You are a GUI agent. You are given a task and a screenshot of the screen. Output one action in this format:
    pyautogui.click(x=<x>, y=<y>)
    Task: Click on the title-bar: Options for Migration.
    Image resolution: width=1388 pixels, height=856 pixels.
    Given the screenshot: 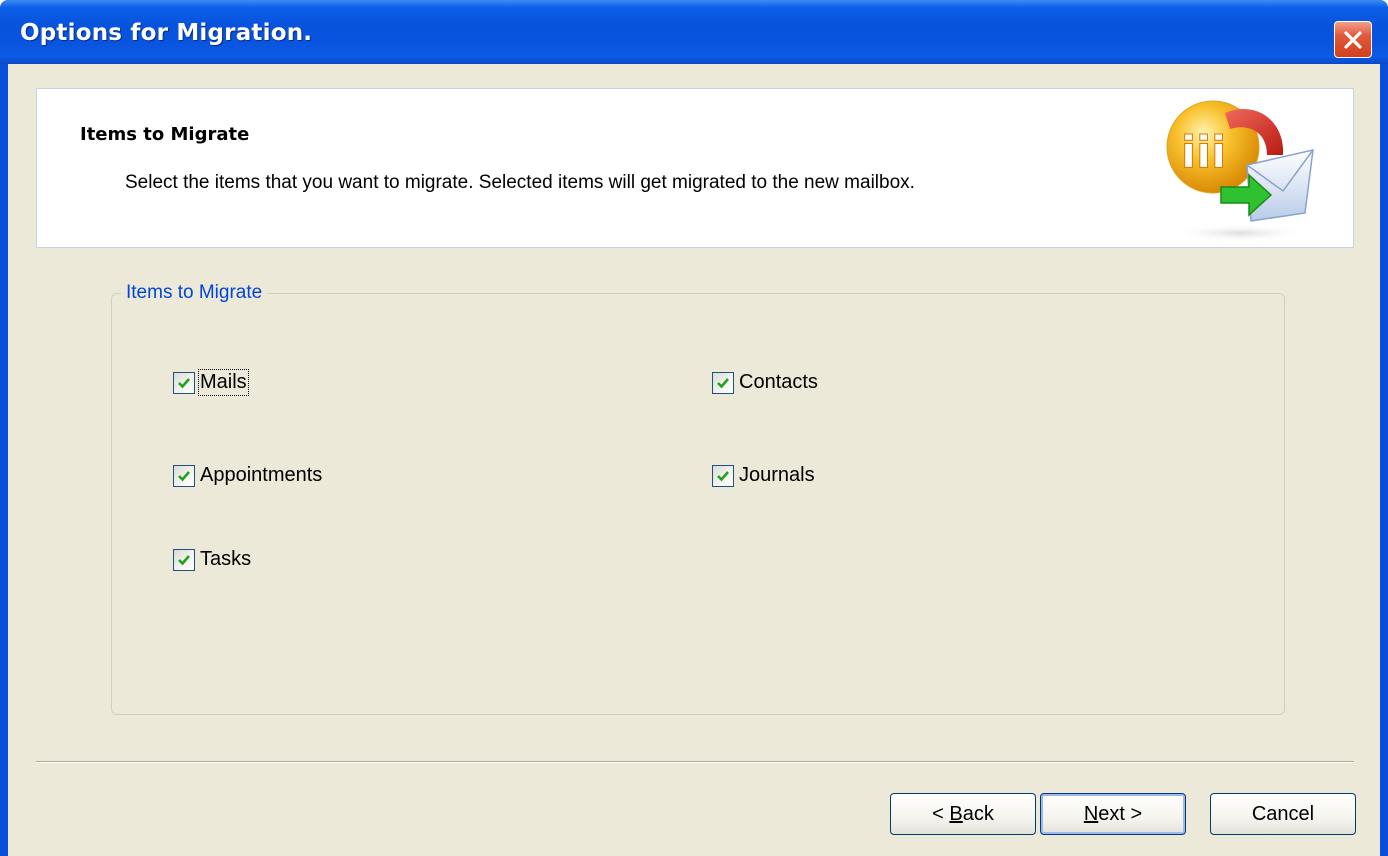 What is the action you would take?
    pyautogui.click(x=694, y=32)
    